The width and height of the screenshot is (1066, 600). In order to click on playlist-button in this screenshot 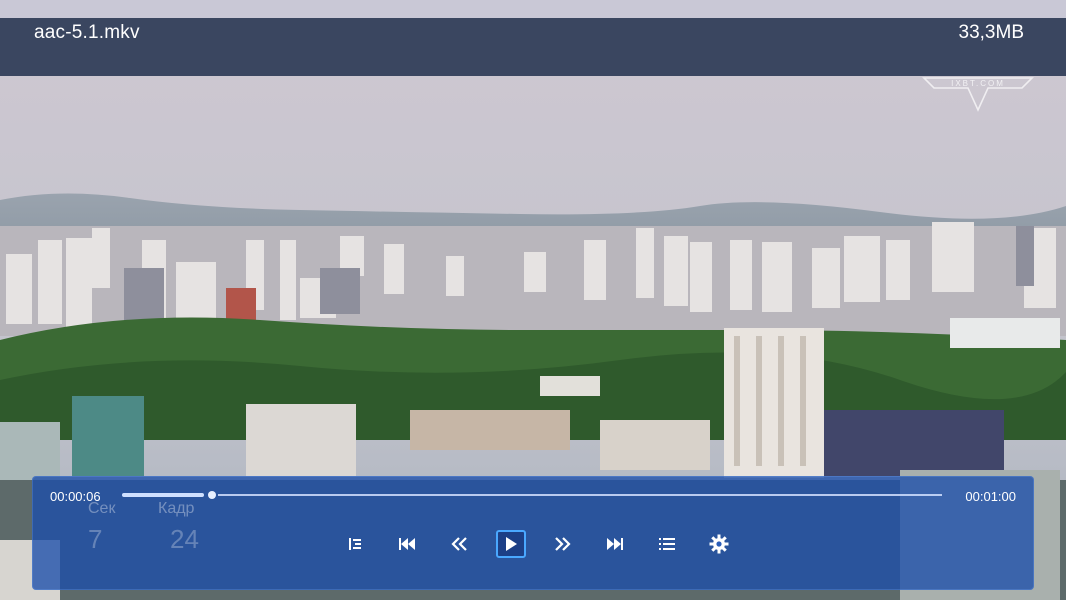, I will do `click(667, 544)`.